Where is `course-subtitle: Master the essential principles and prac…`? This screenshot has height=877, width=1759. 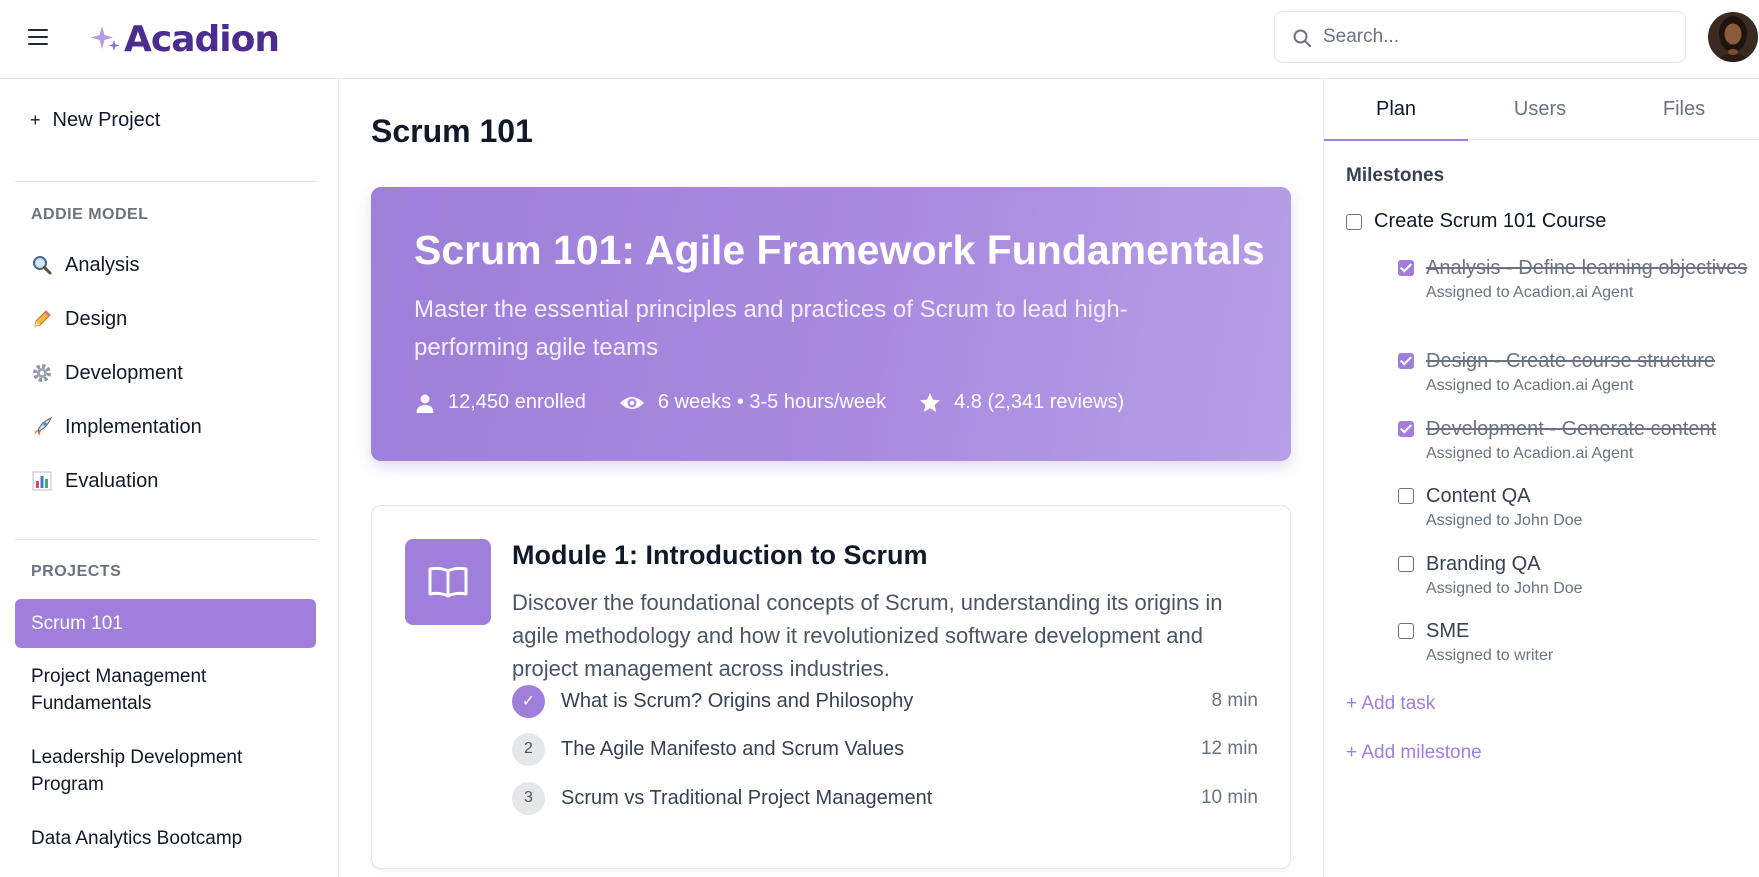
course-subtitle: Master the essential principles and prac… is located at coordinates (771, 328).